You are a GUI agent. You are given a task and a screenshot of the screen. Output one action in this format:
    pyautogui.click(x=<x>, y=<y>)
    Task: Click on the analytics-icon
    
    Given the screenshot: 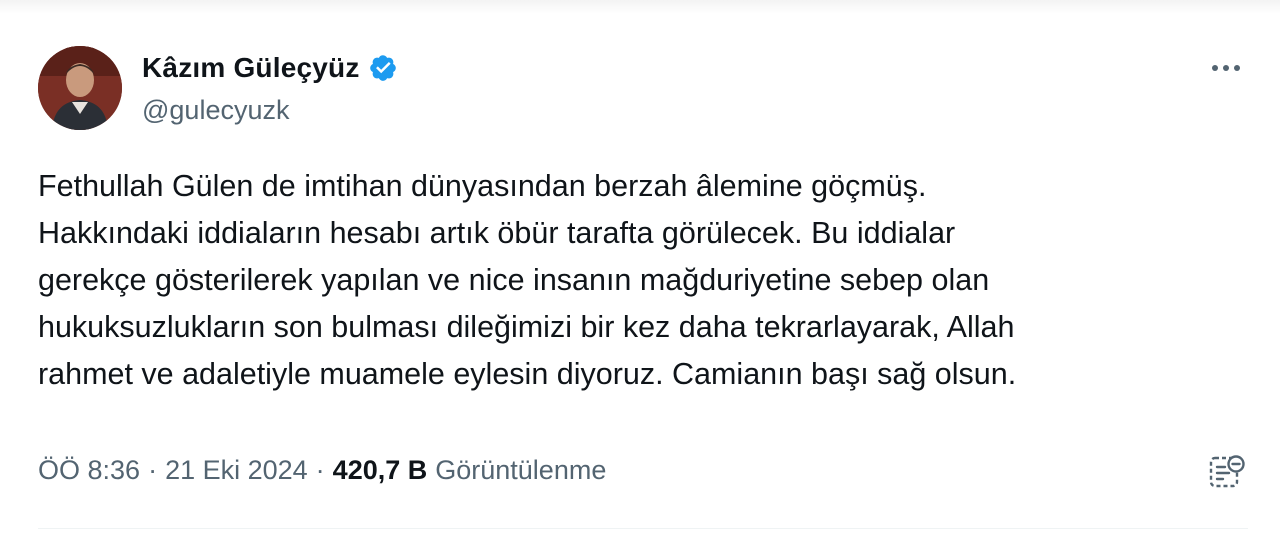 What is the action you would take?
    pyautogui.click(x=1226, y=472)
    